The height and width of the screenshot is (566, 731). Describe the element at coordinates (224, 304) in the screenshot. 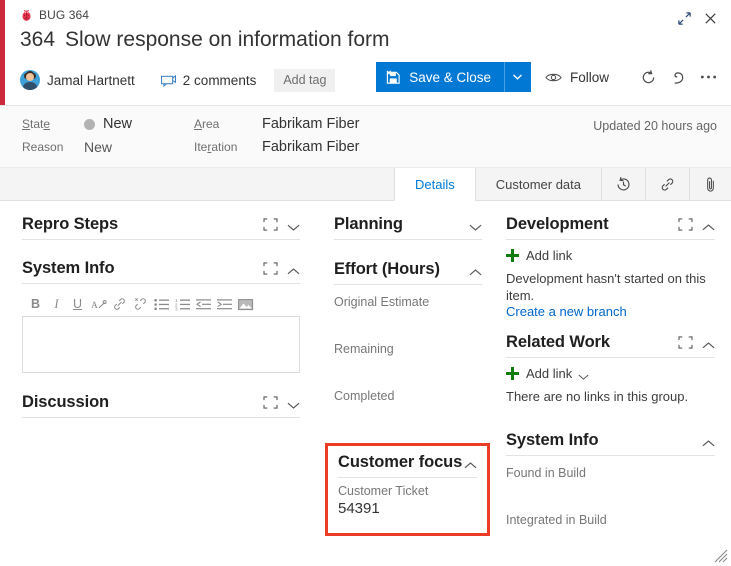

I see `indent-icon` at that location.